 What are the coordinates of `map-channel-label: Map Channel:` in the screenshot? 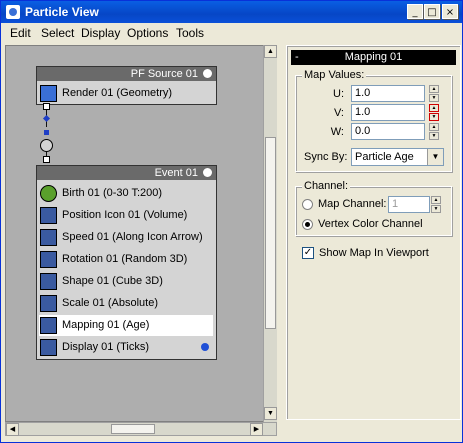 It's located at (352, 204).